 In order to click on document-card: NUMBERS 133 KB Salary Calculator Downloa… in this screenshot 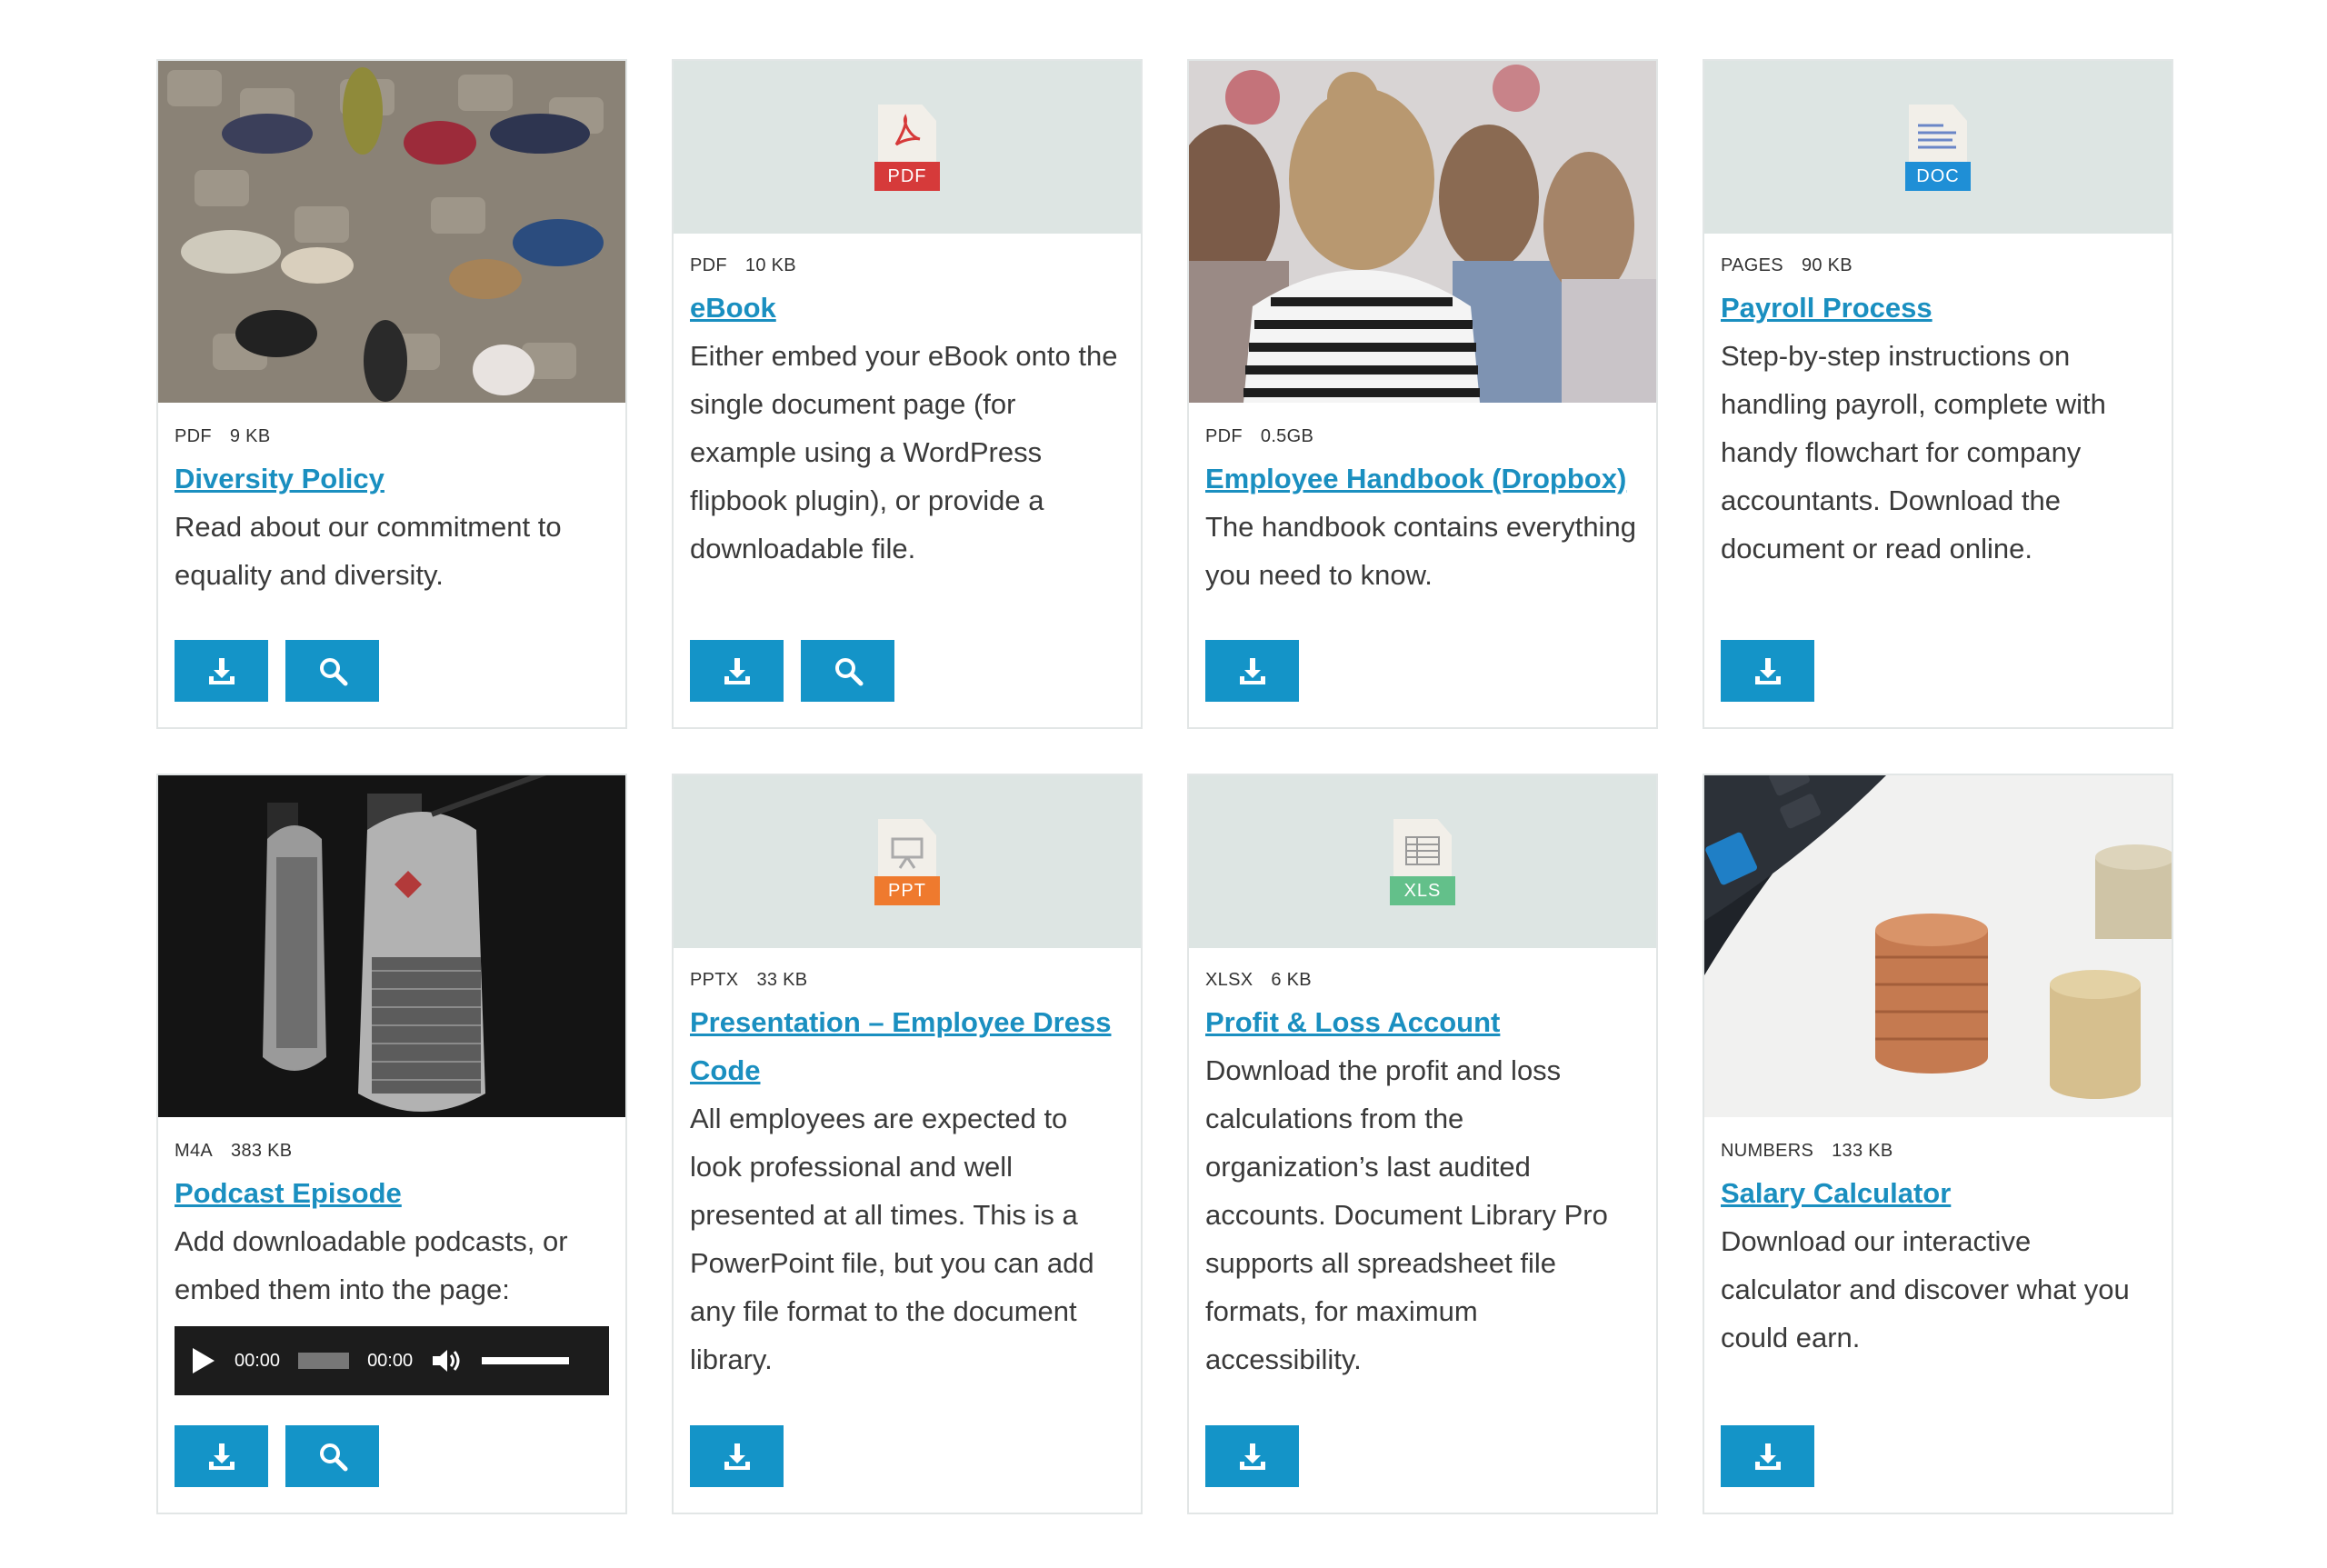, I will do `click(1938, 1144)`.